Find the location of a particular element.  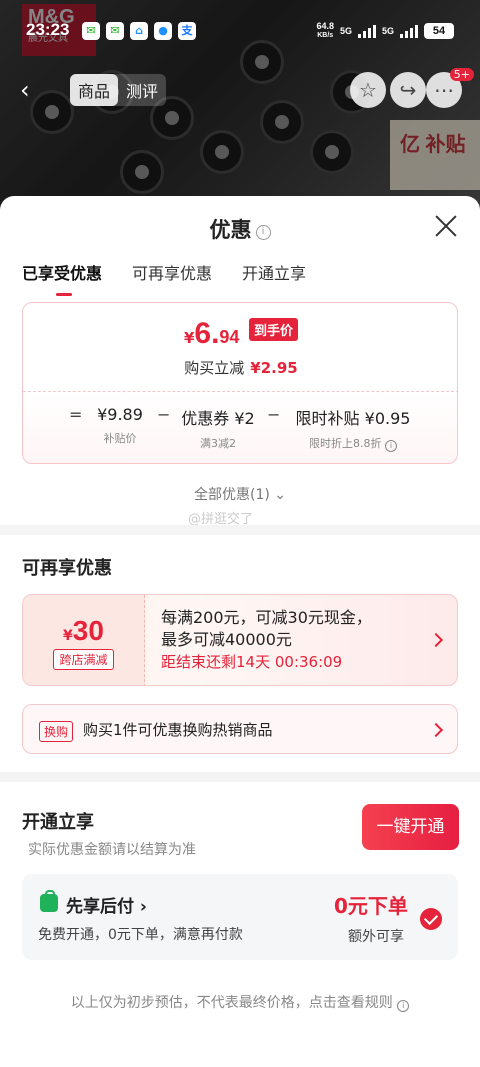

base-price: ¥9.89 补贴价 is located at coordinates (120, 425).